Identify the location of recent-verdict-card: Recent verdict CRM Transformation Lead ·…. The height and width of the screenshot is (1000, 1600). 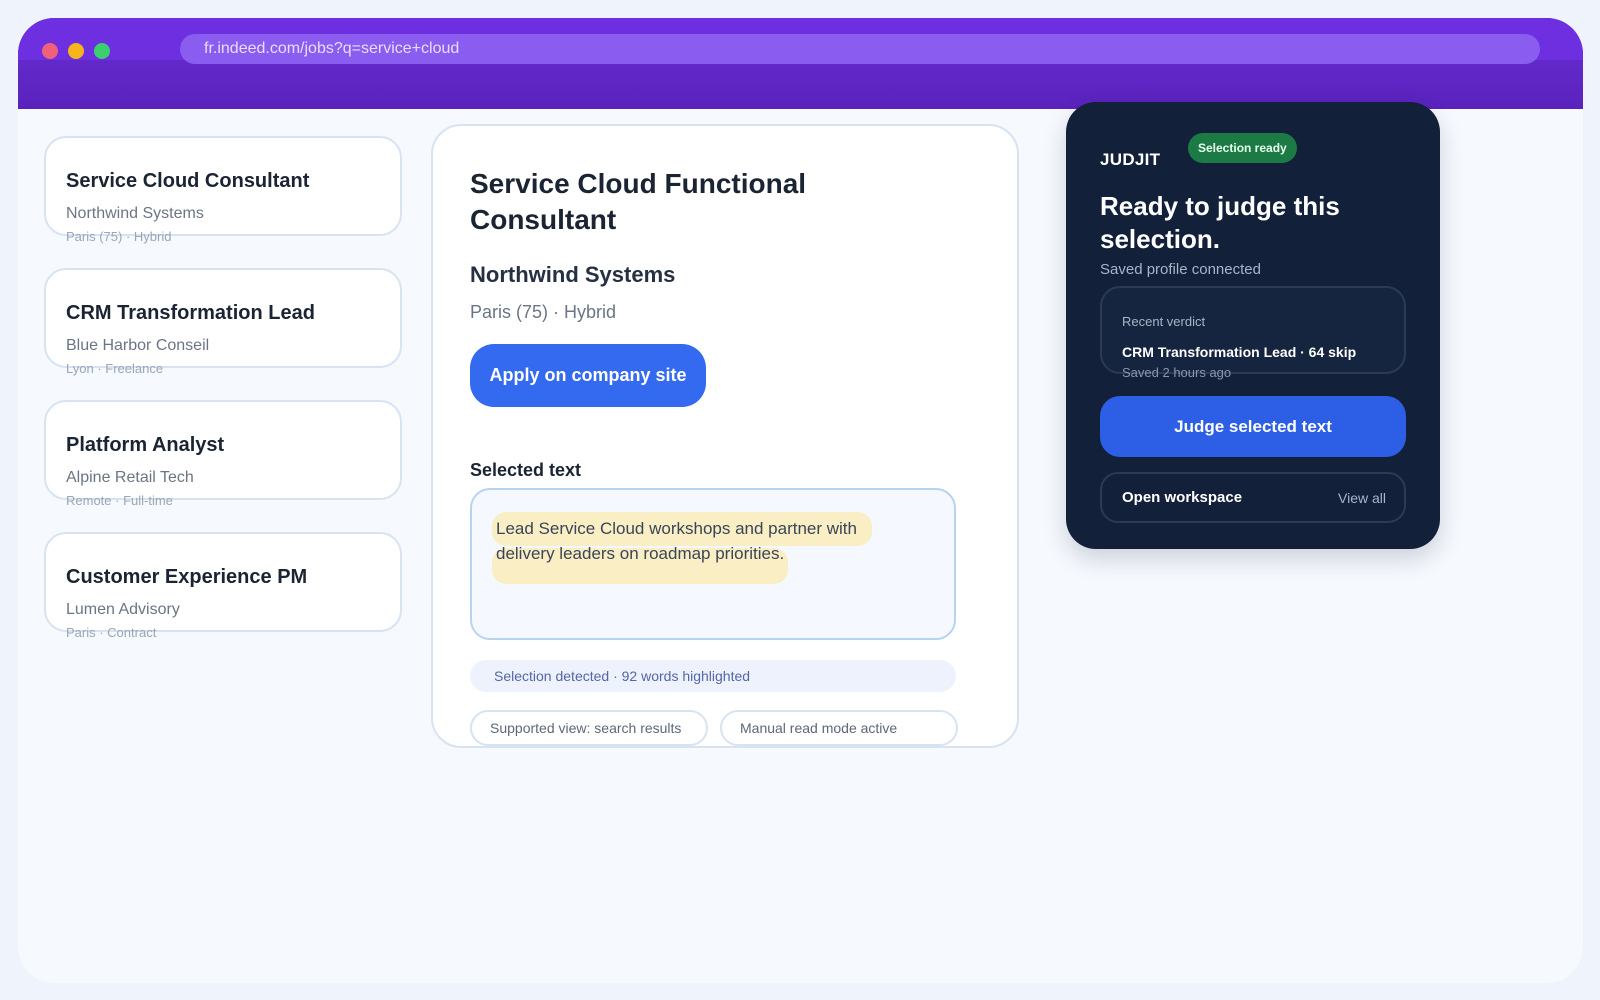
(1253, 333).